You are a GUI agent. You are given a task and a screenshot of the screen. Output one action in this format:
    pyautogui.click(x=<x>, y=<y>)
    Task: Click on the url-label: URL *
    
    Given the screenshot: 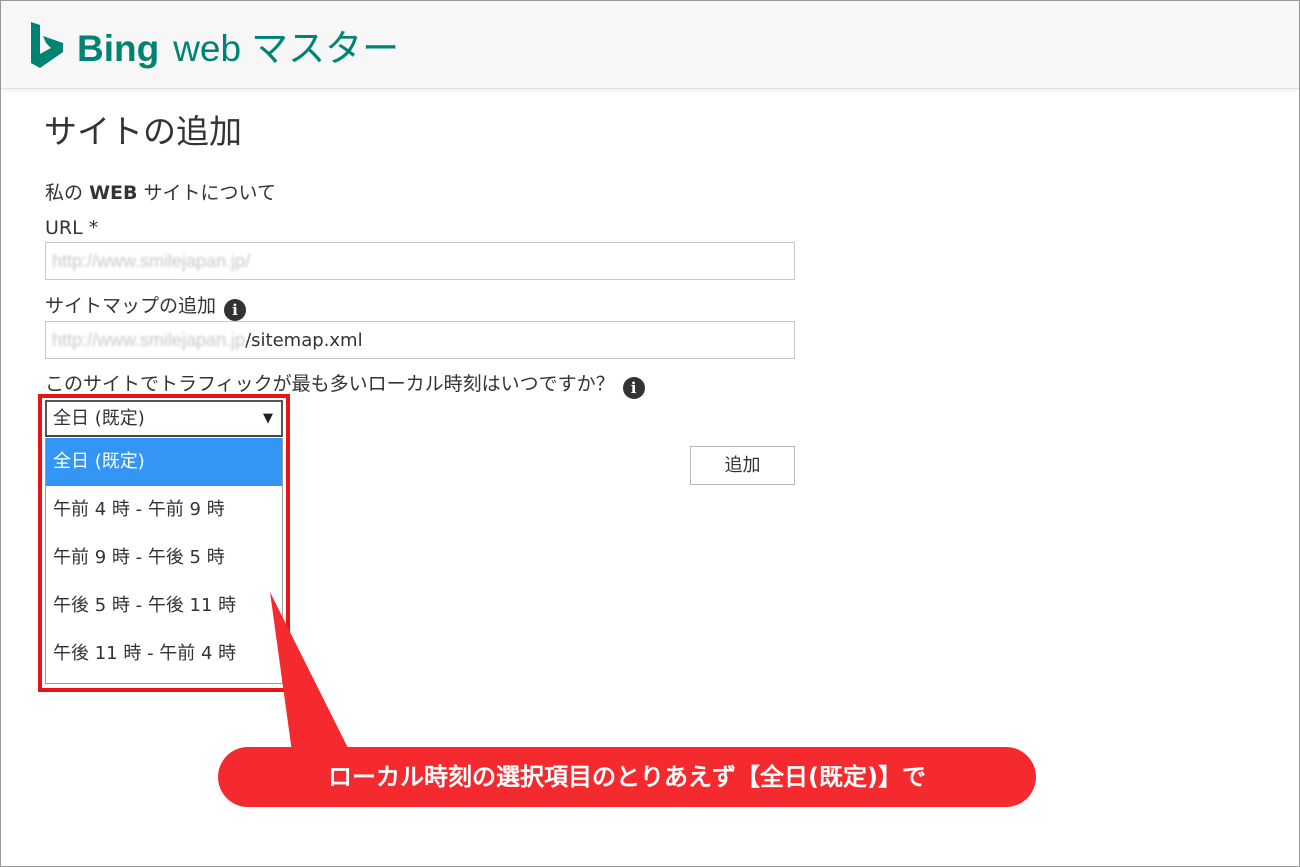 What is the action you would take?
    pyautogui.click(x=72, y=228)
    